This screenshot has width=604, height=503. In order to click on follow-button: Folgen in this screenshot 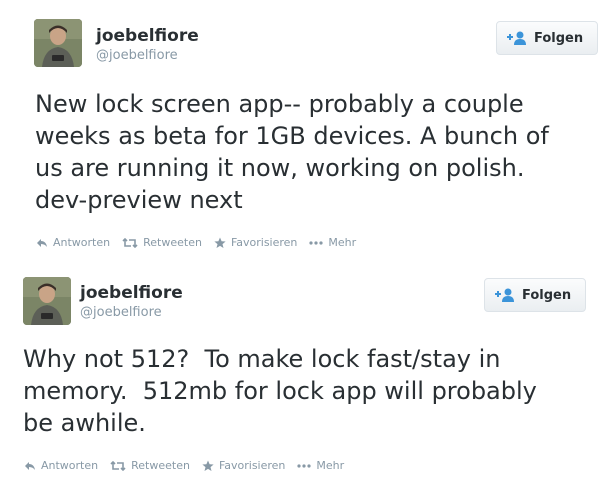, I will do `click(535, 295)`.